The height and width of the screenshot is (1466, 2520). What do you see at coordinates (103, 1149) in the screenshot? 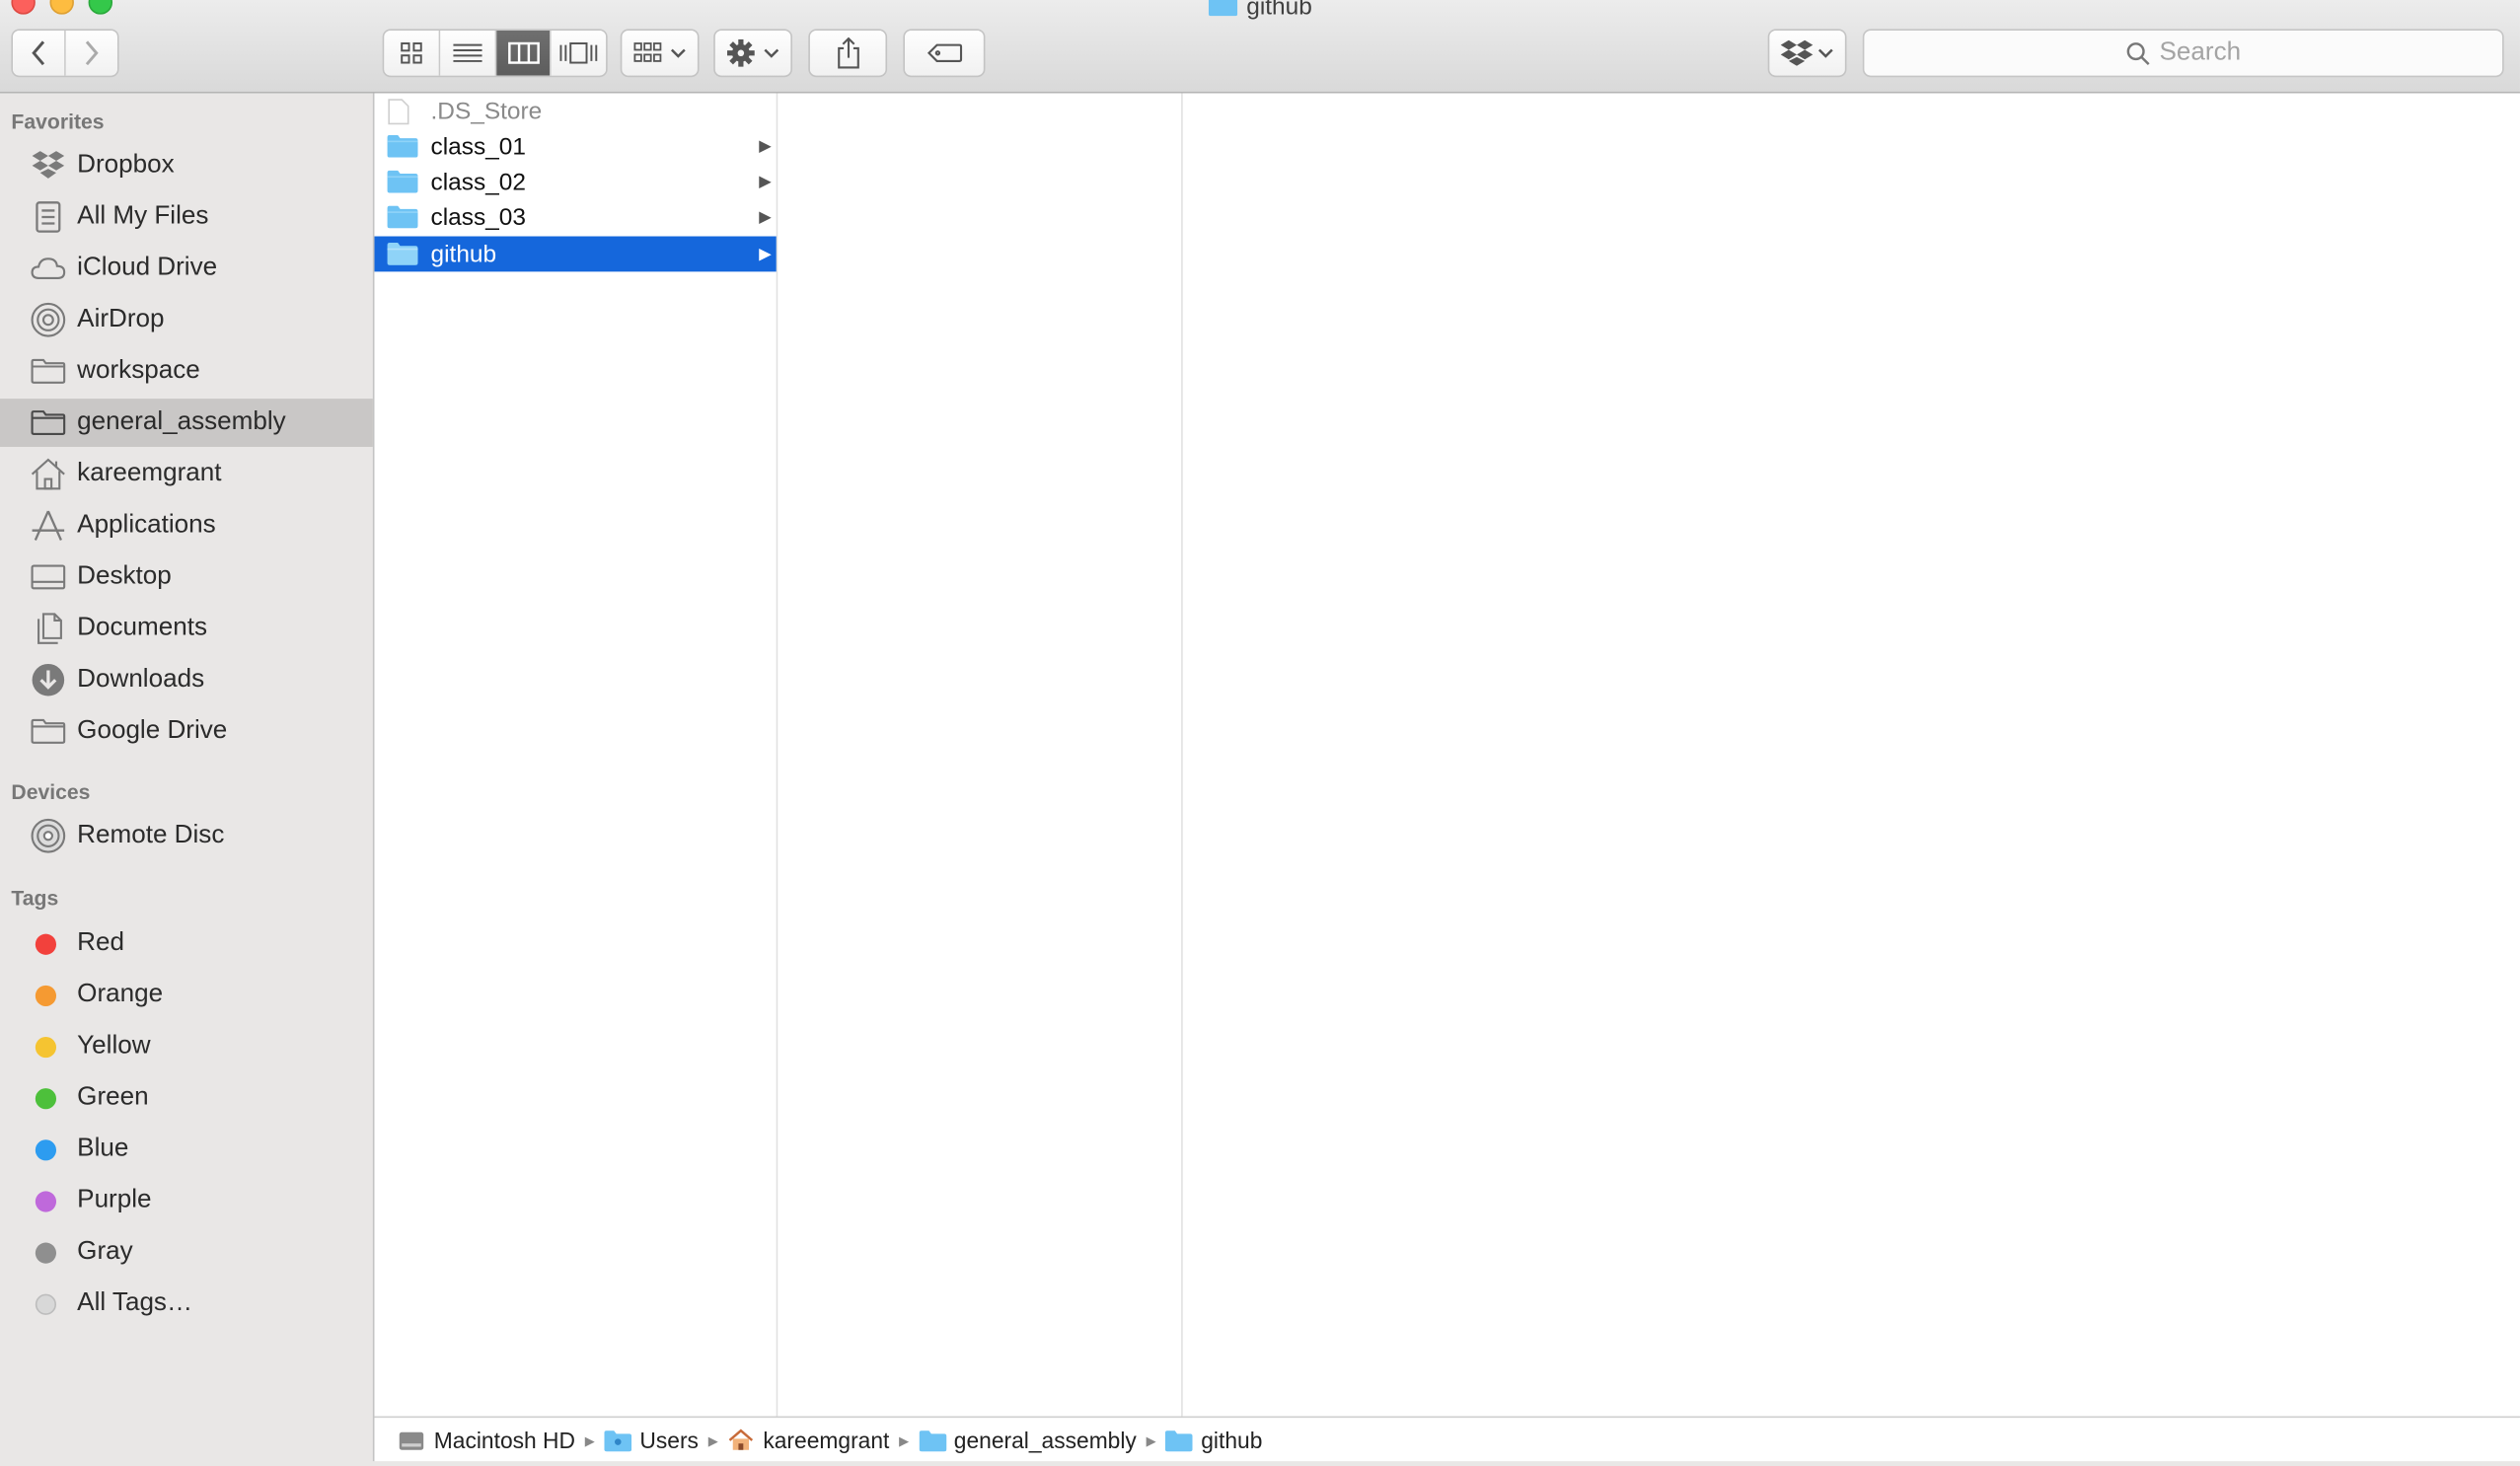
I see `sidebar-item-label: Blue` at bounding box center [103, 1149].